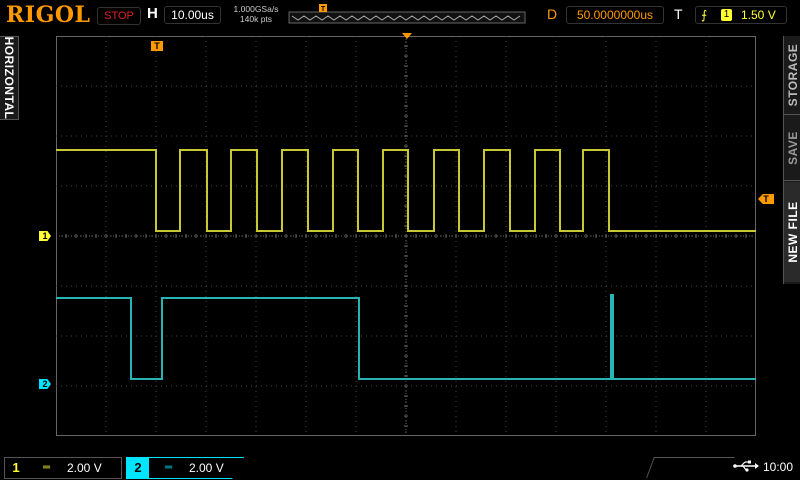 The width and height of the screenshot is (800, 480). I want to click on rising-edge-icon: ⨍, so click(704, 15).